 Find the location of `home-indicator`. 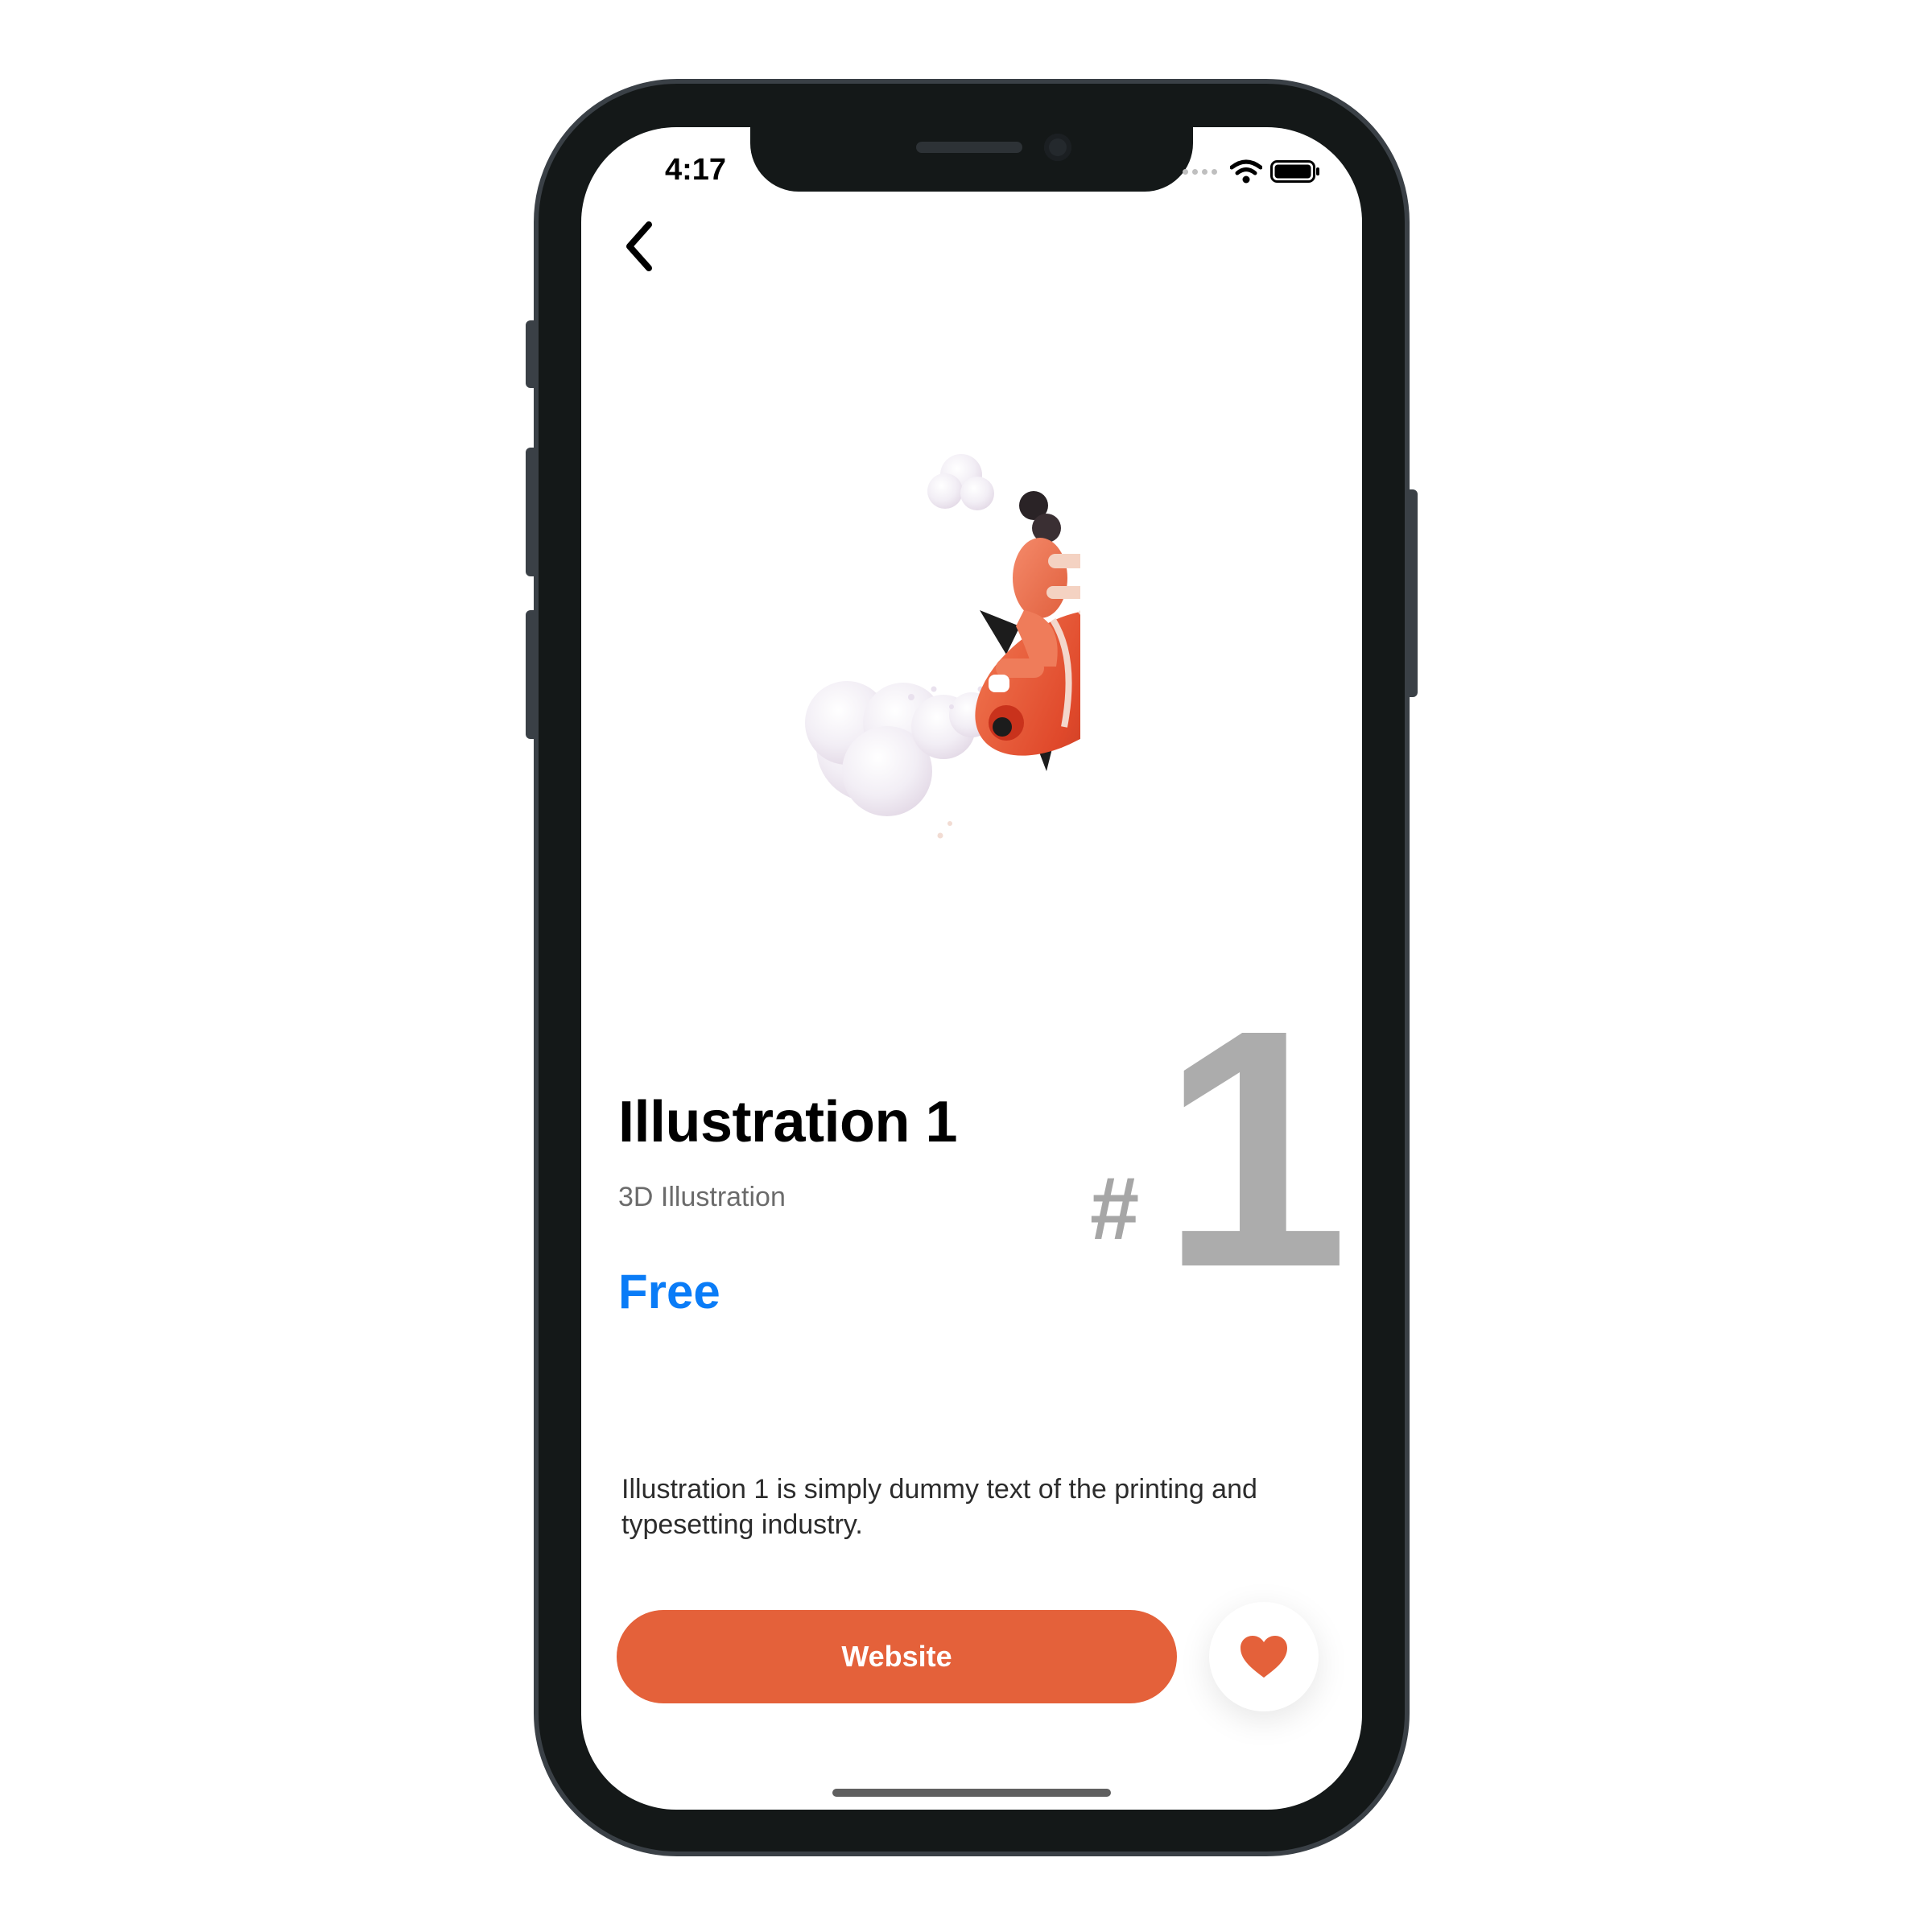

home-indicator is located at coordinates (971, 1793).